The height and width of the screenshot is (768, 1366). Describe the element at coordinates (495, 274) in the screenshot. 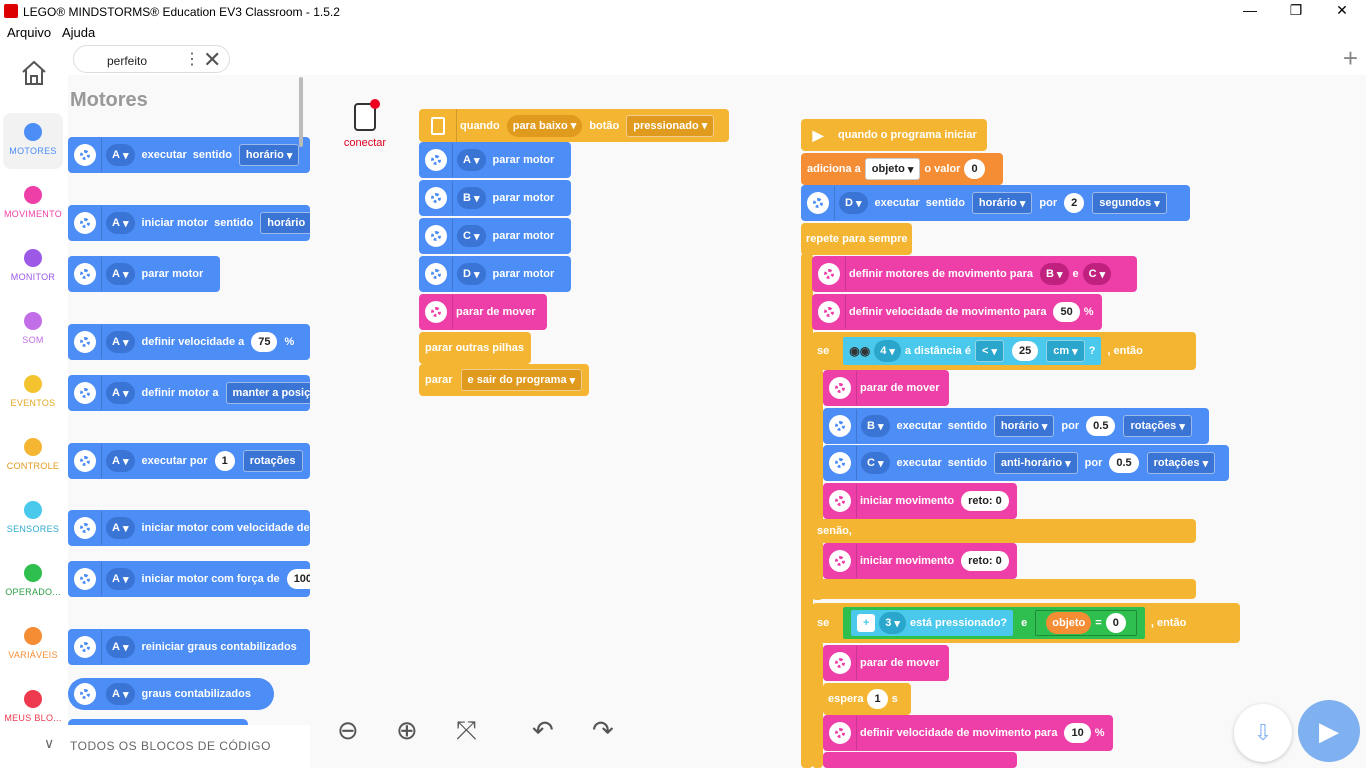

I see `stop-motor-block: D ▾ parar motor` at that location.